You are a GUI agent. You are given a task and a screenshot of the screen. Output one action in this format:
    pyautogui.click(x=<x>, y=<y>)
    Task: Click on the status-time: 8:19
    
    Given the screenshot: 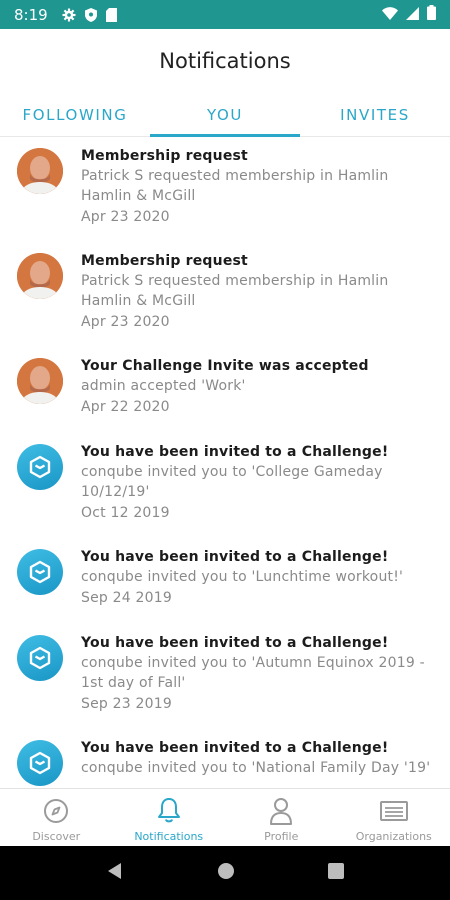 What is the action you would take?
    pyautogui.click(x=31, y=14)
    